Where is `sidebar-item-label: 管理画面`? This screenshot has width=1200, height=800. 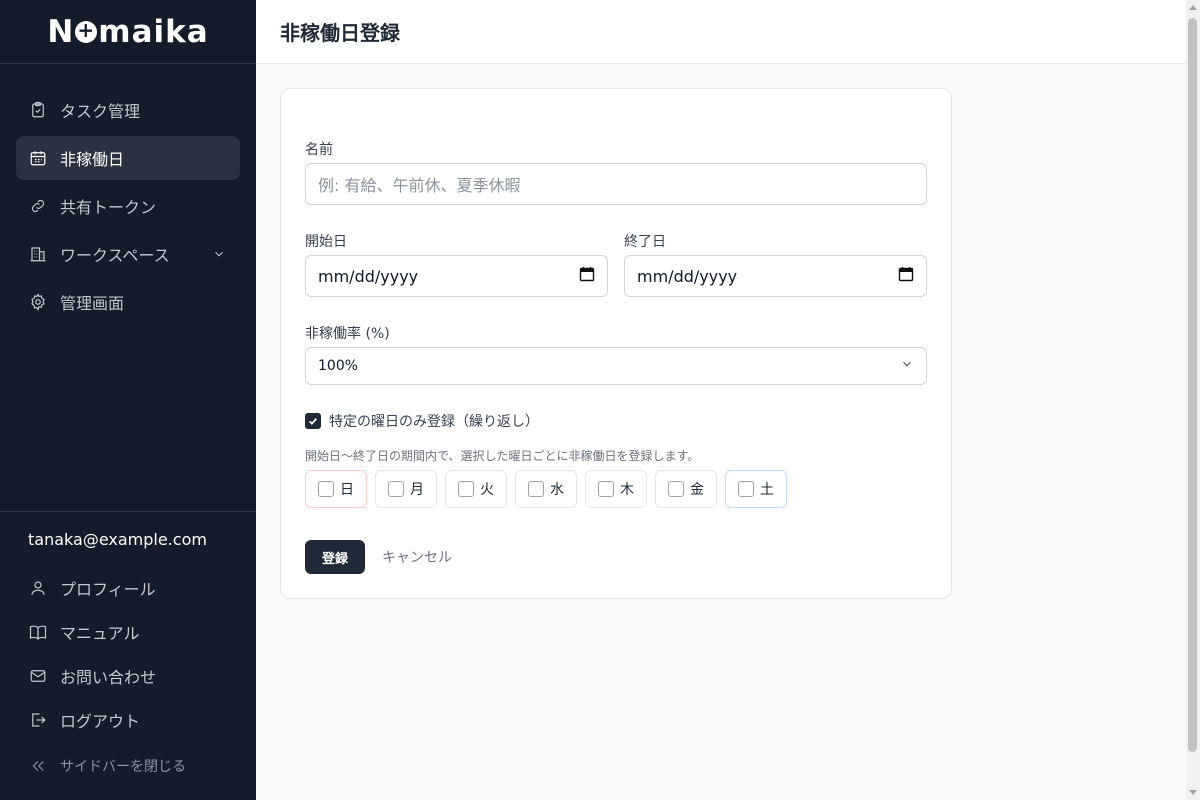
sidebar-item-label: 管理画面 is located at coordinates (92, 303).